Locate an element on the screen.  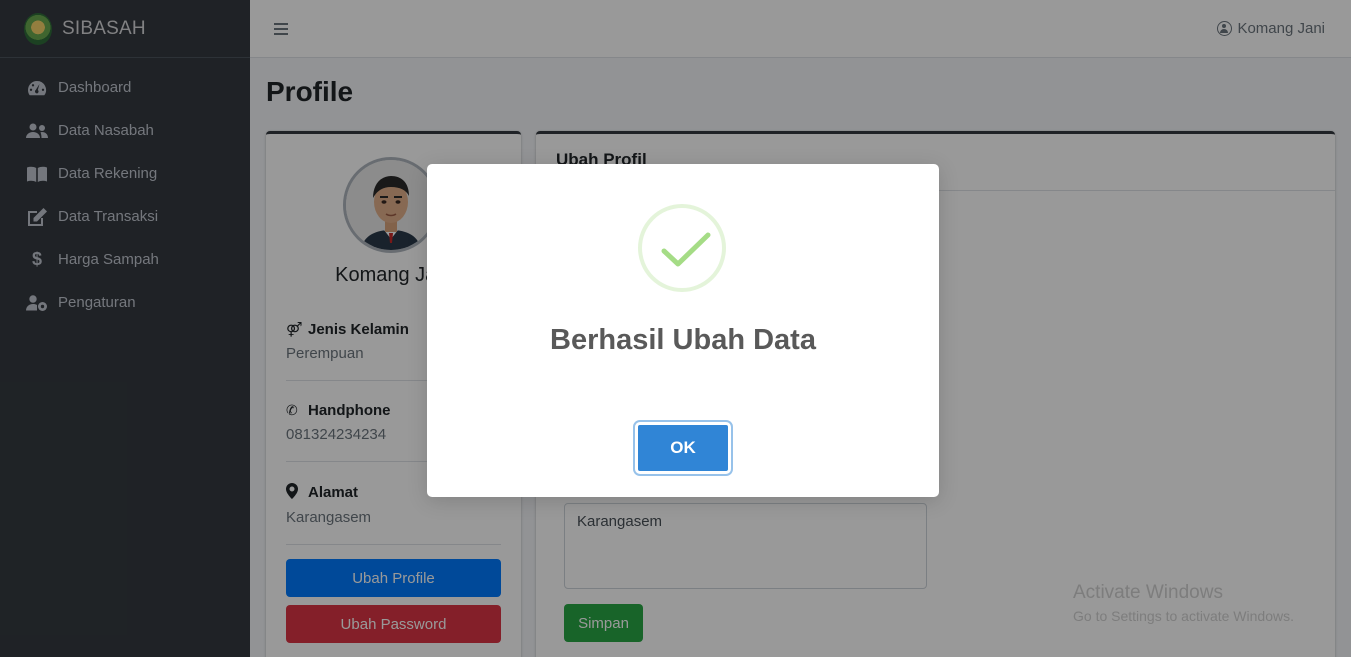
success-check-icon is located at coordinates (682, 248).